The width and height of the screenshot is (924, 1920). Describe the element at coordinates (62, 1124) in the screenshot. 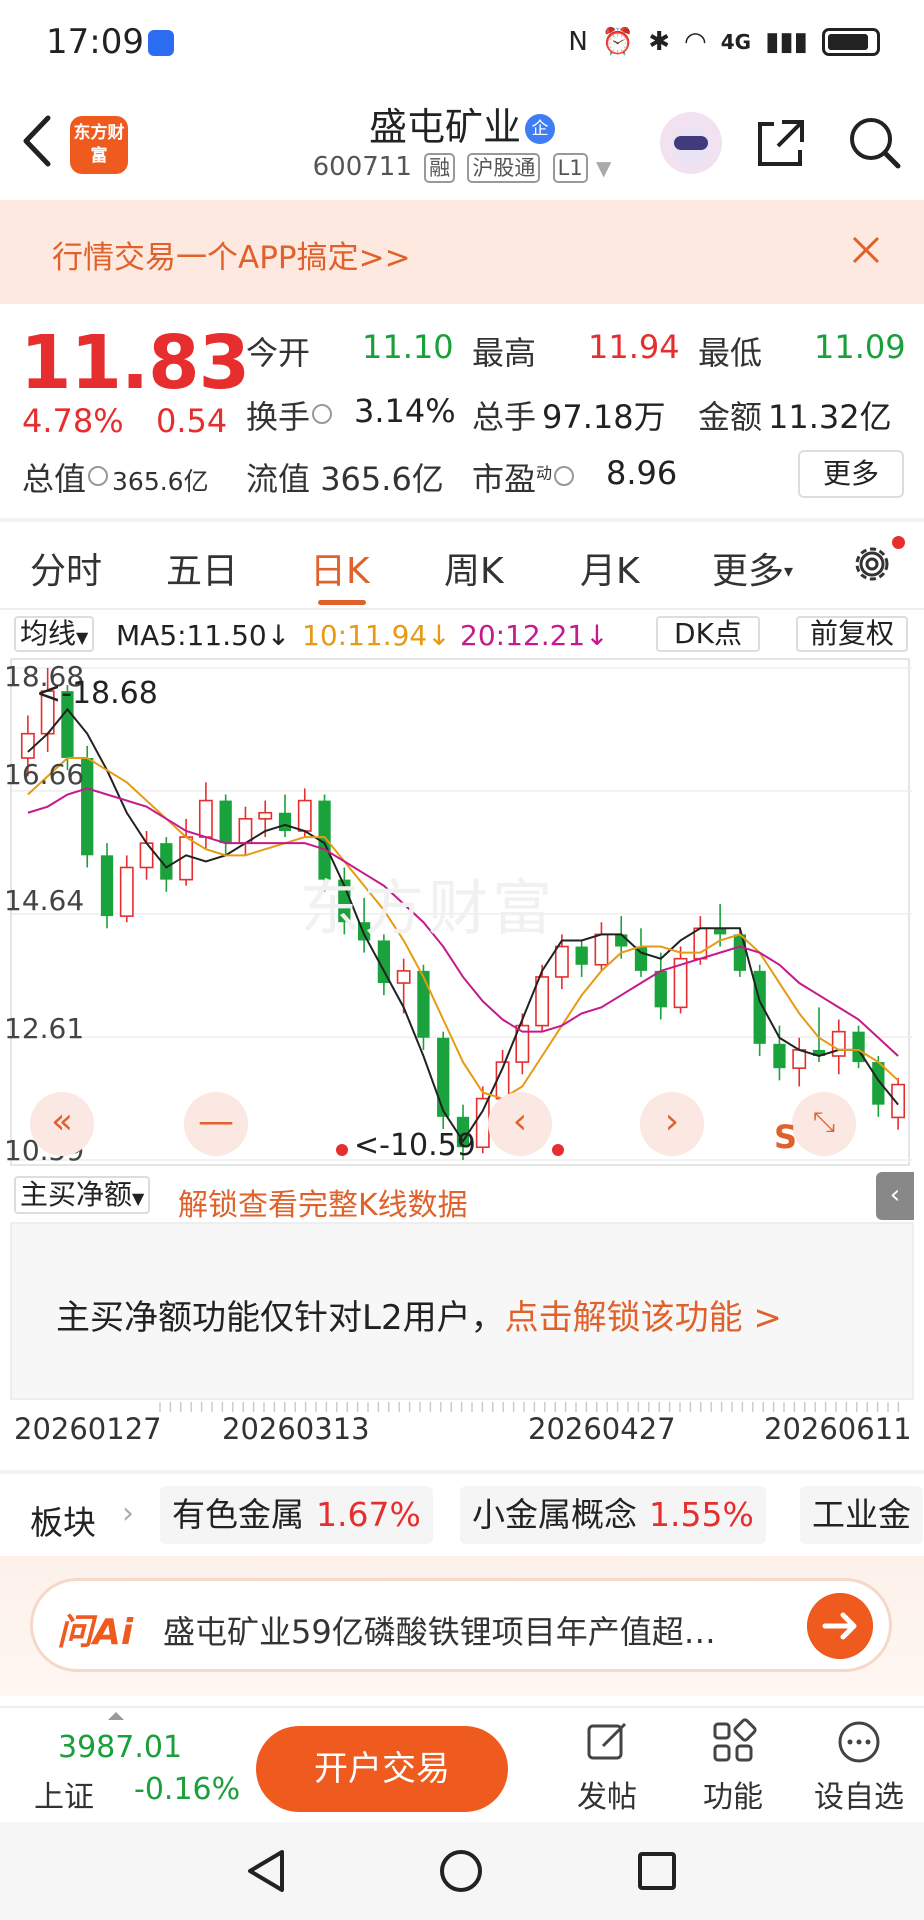

I see `fast-backward-button: «` at that location.